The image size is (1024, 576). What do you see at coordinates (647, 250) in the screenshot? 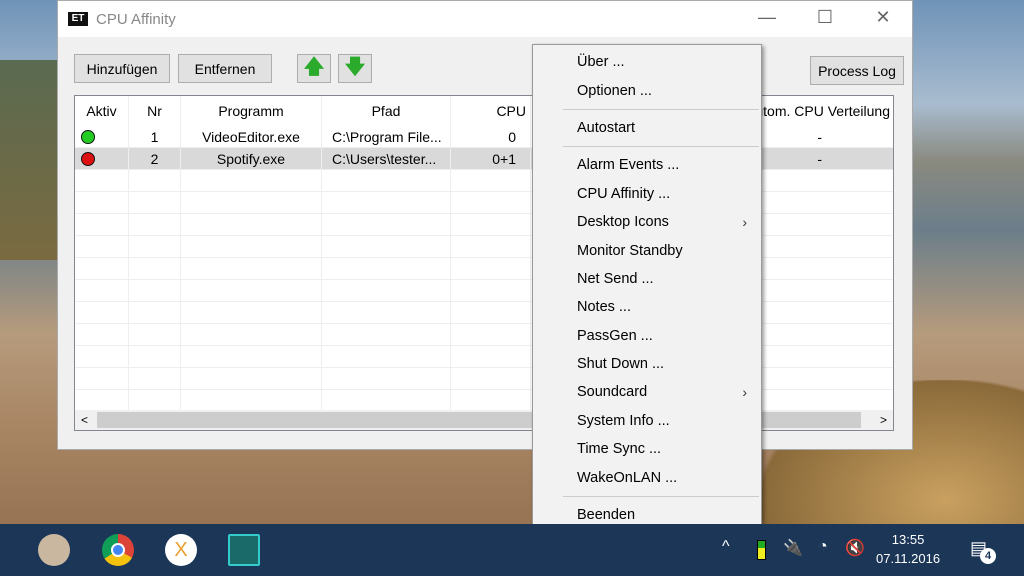
I see `menu-item-monitor-standby: Monitor Standby` at bounding box center [647, 250].